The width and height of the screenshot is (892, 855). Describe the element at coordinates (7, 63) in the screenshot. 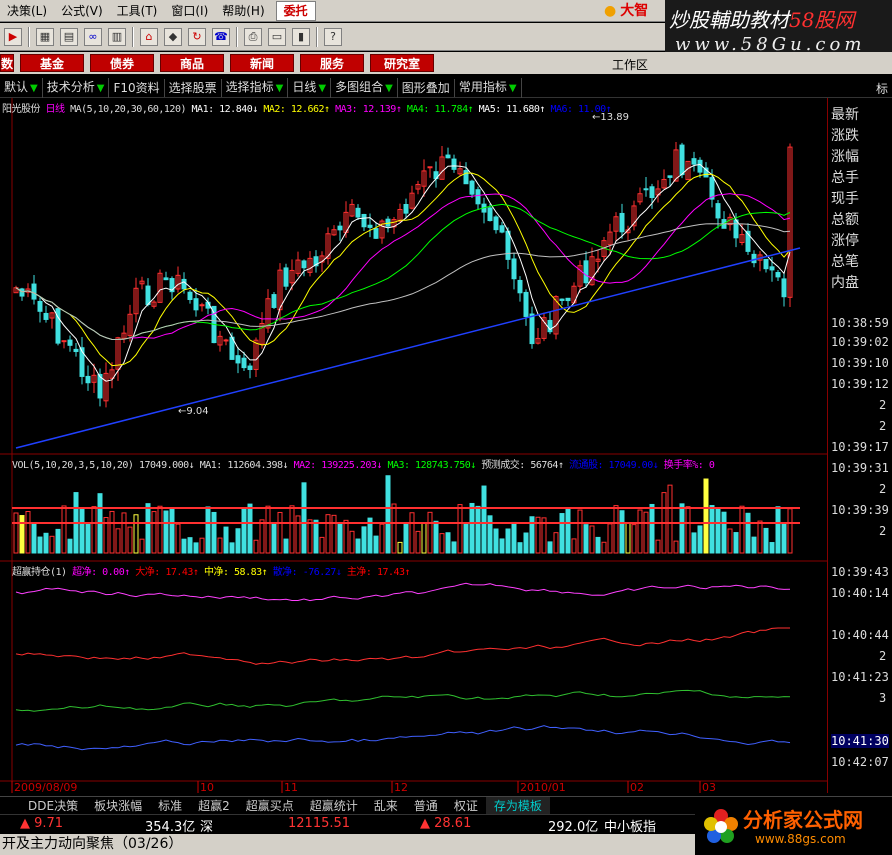

I see `func-button-data: 数` at that location.